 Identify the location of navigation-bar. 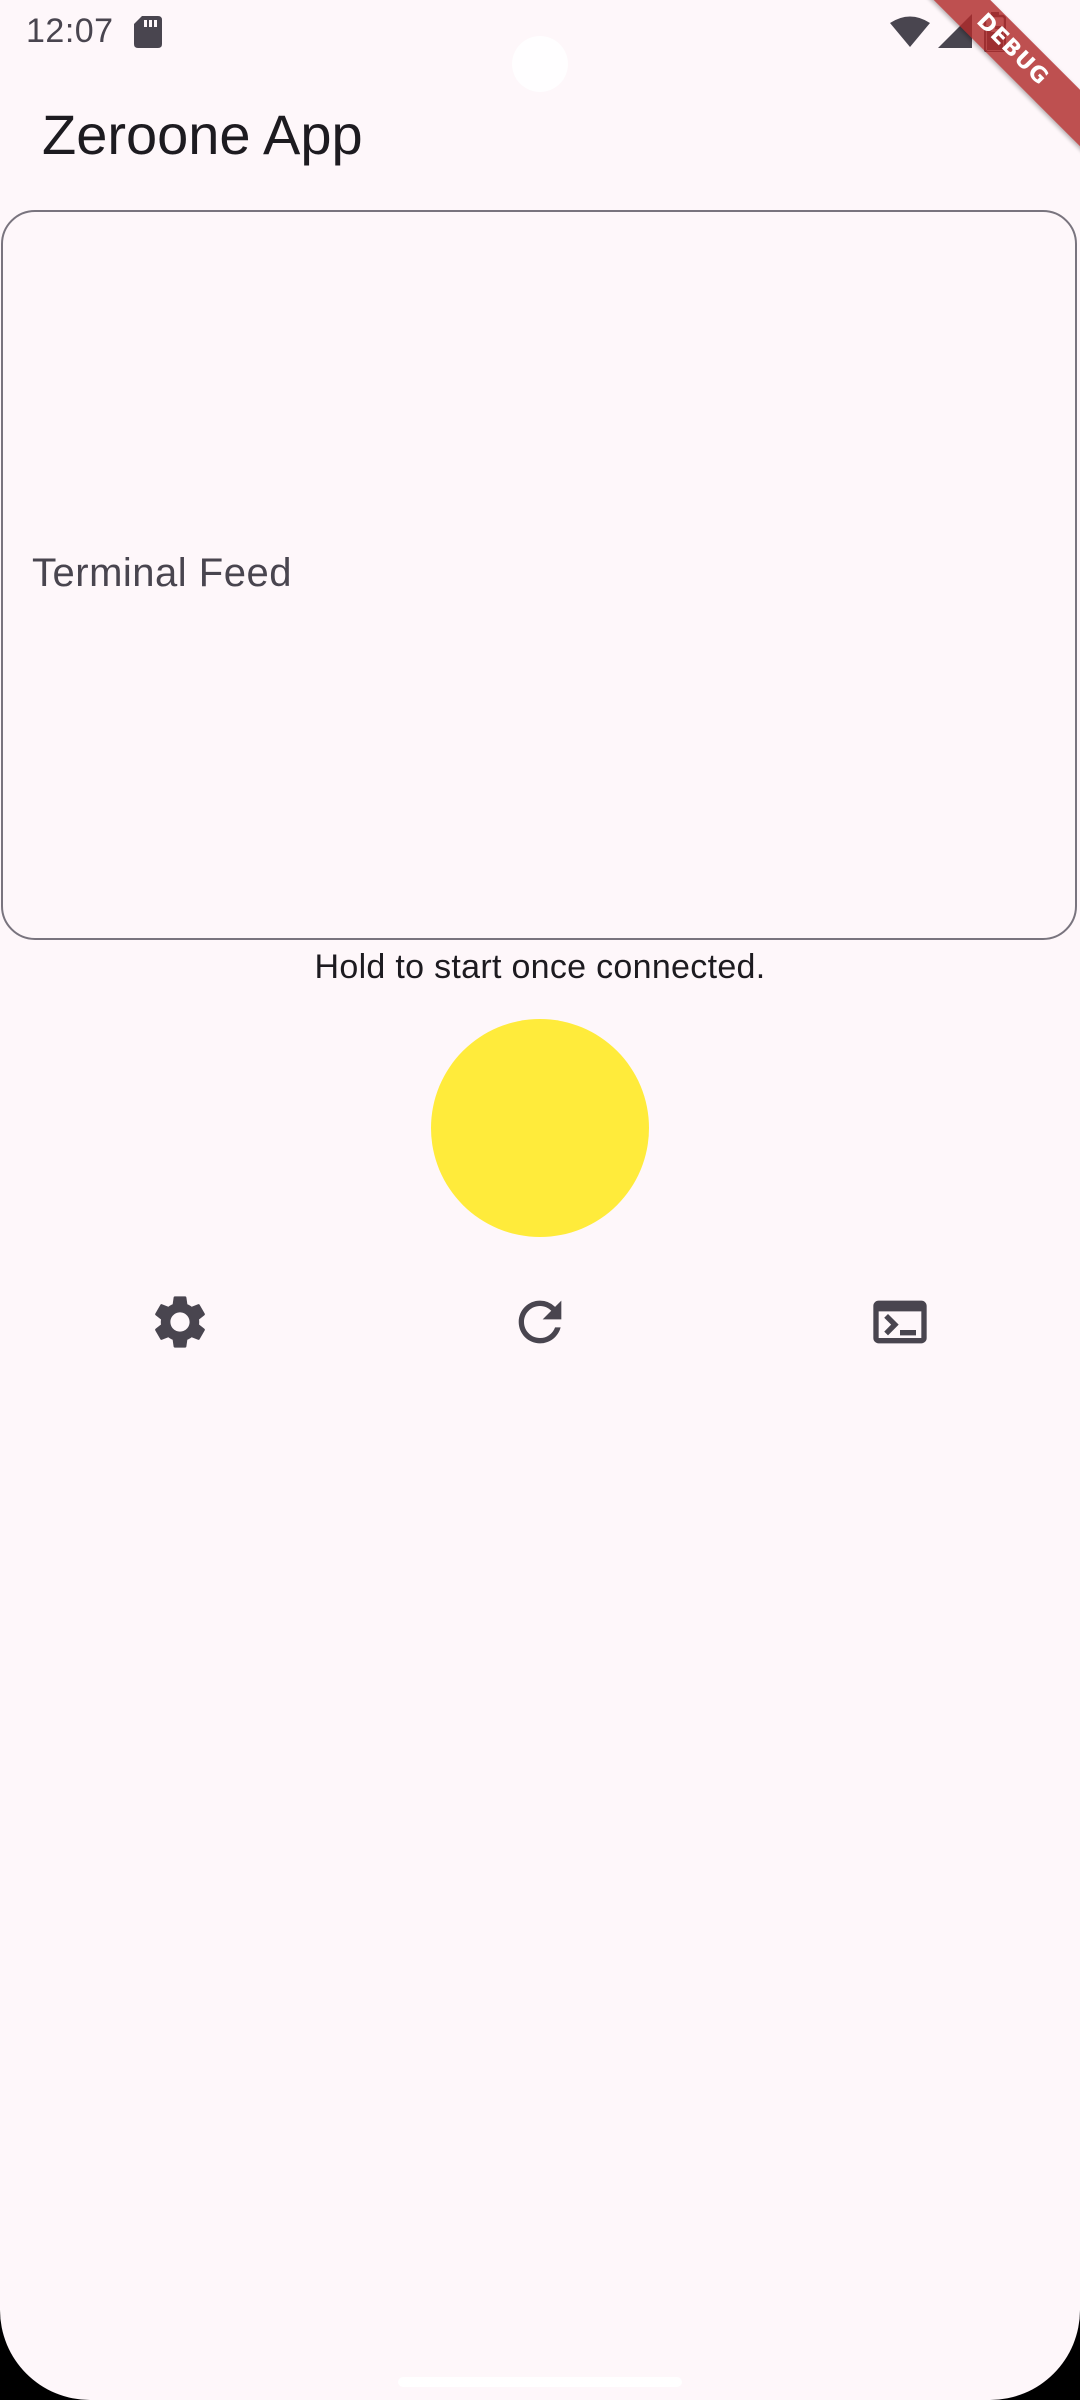
(540, 2368).